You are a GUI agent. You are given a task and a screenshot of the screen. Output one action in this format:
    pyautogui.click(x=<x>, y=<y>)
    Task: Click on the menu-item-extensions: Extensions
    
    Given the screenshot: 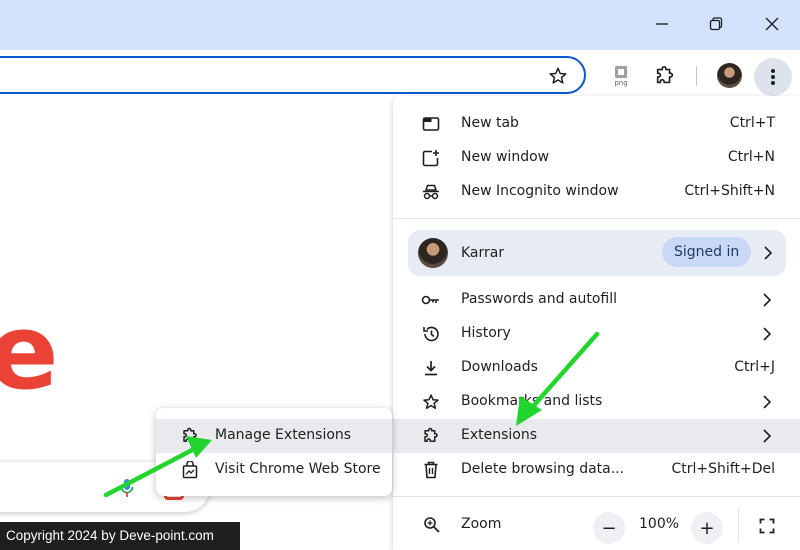 What is the action you would take?
    pyautogui.click(x=596, y=436)
    